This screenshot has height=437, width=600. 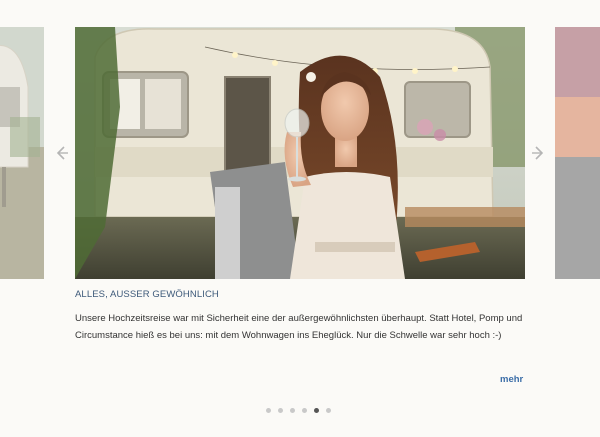 What do you see at coordinates (298, 410) in the screenshot?
I see `slide-pagination` at bounding box center [298, 410].